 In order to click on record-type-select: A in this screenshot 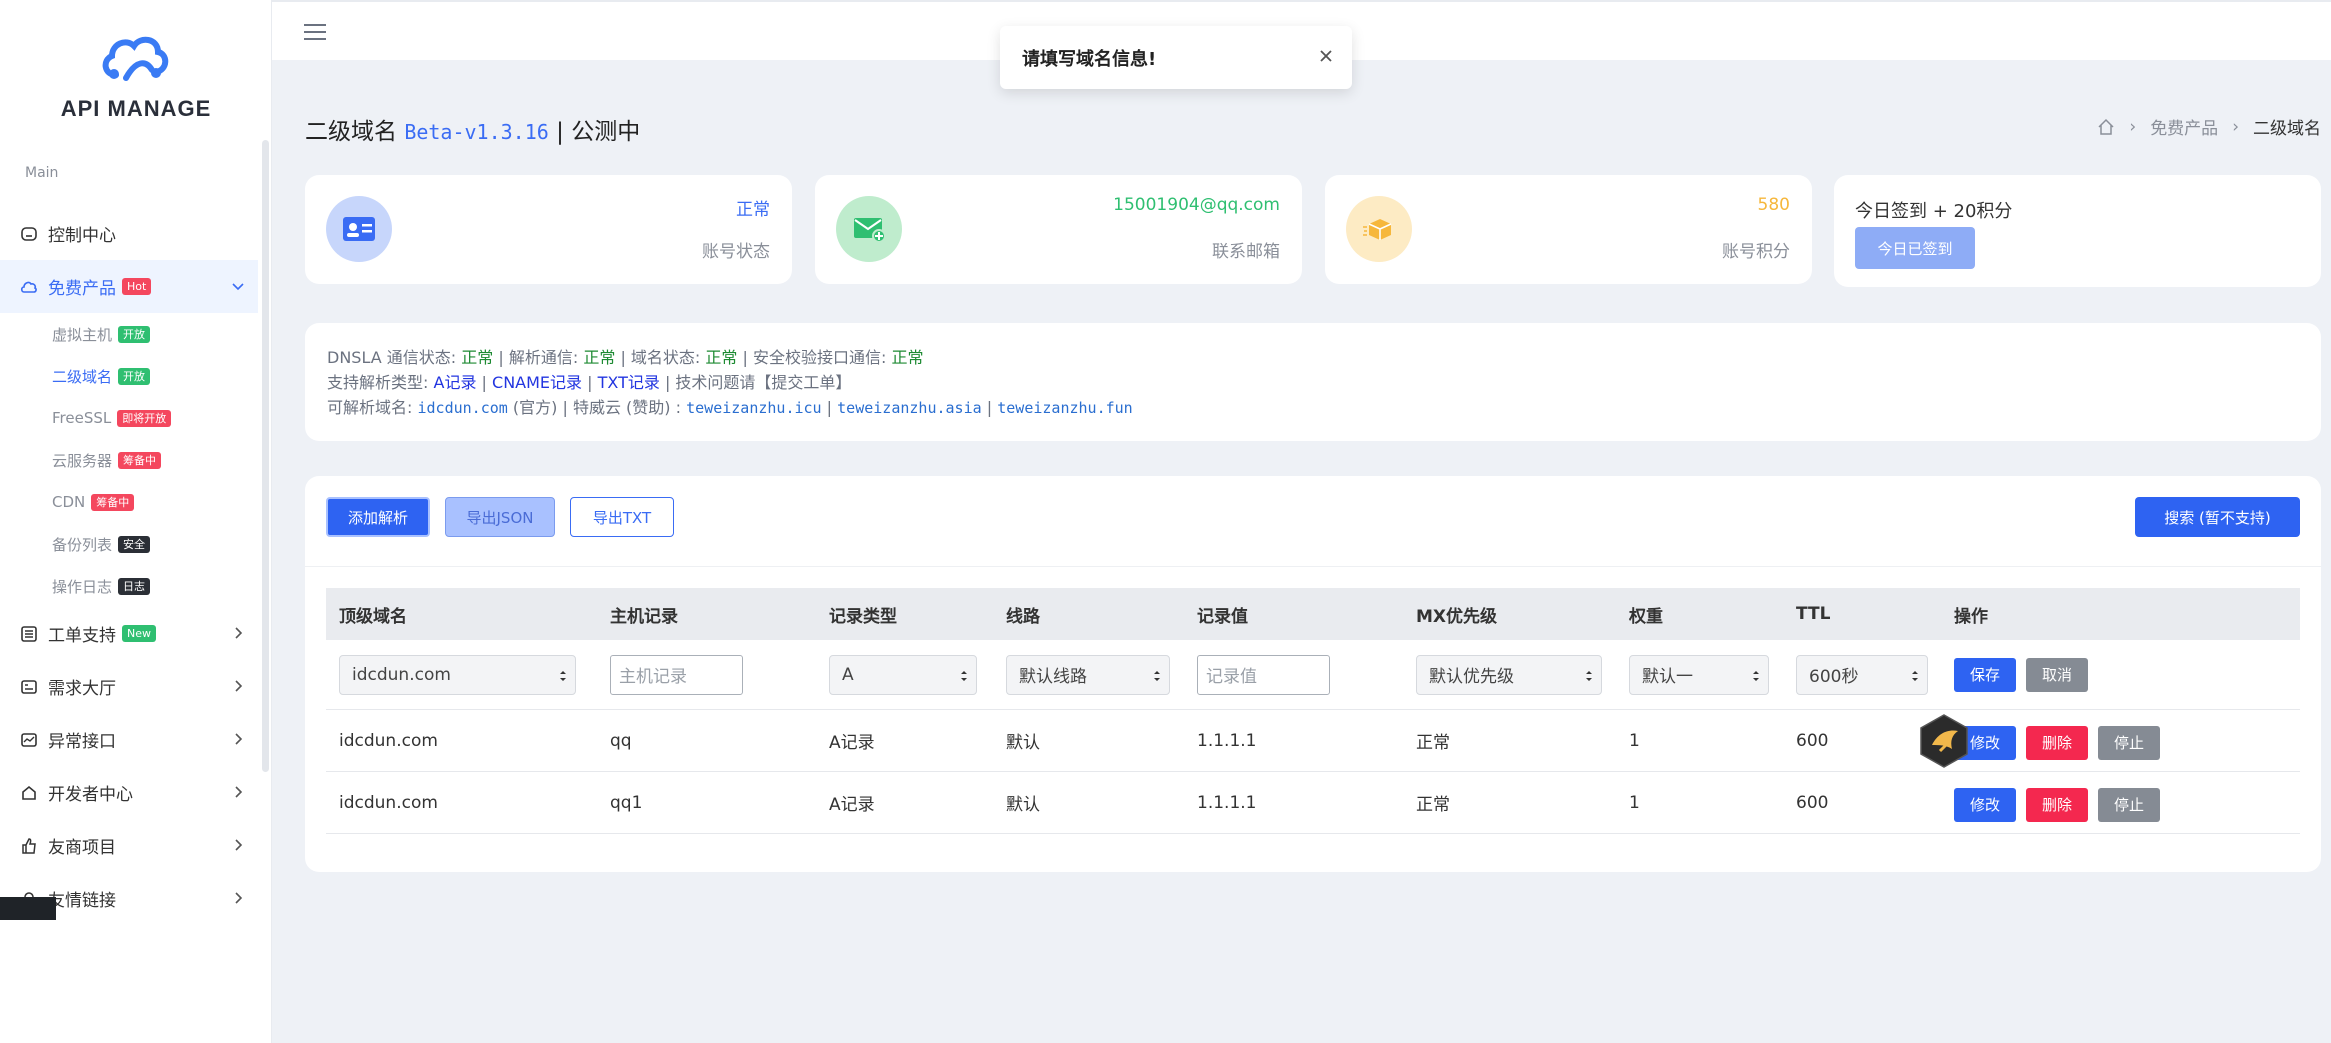, I will do `click(903, 674)`.